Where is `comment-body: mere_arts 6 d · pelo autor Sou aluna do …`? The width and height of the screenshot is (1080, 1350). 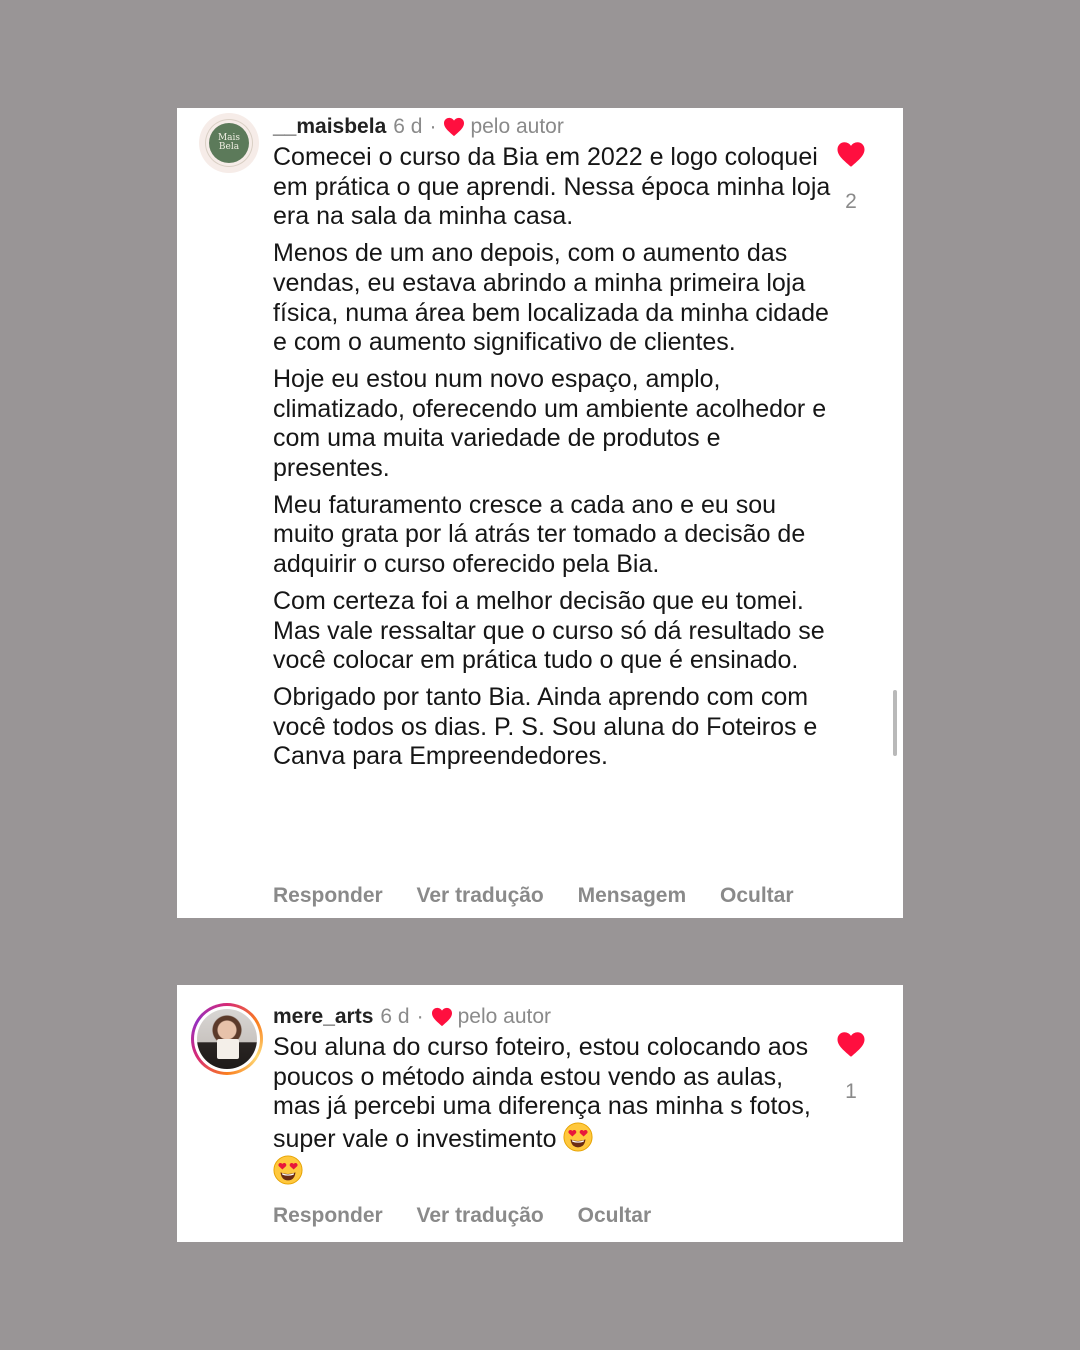 comment-body: mere_arts 6 d · pelo autor Sou aluna do … is located at coordinates (553, 1095).